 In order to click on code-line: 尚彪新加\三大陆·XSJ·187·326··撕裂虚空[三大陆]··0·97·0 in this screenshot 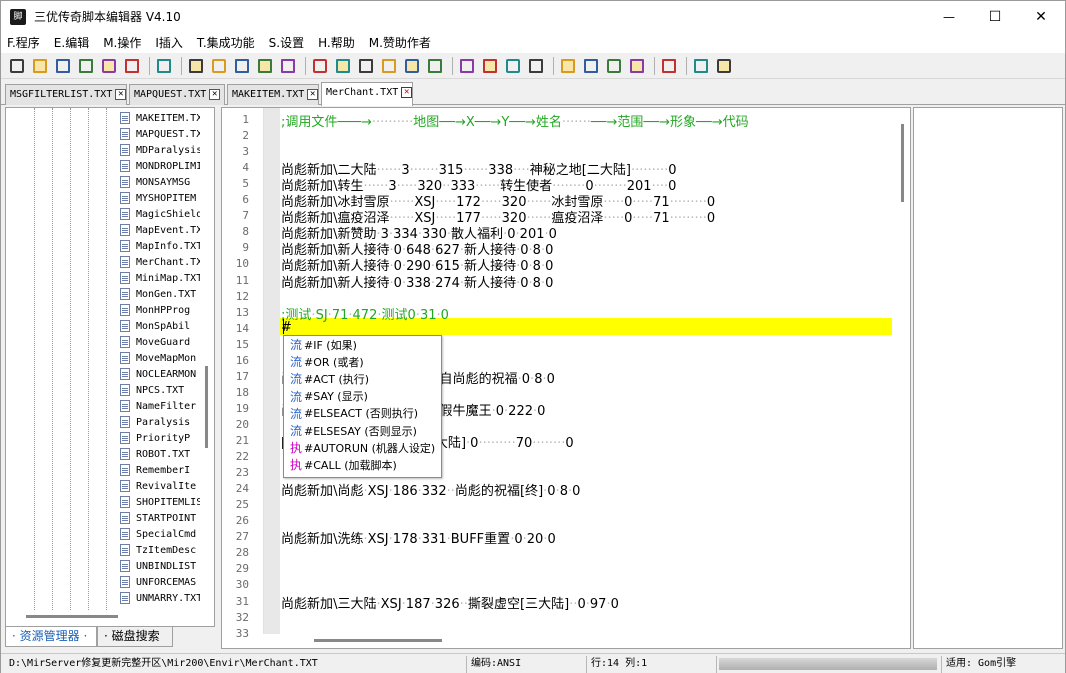, I will do `click(450, 602)`.